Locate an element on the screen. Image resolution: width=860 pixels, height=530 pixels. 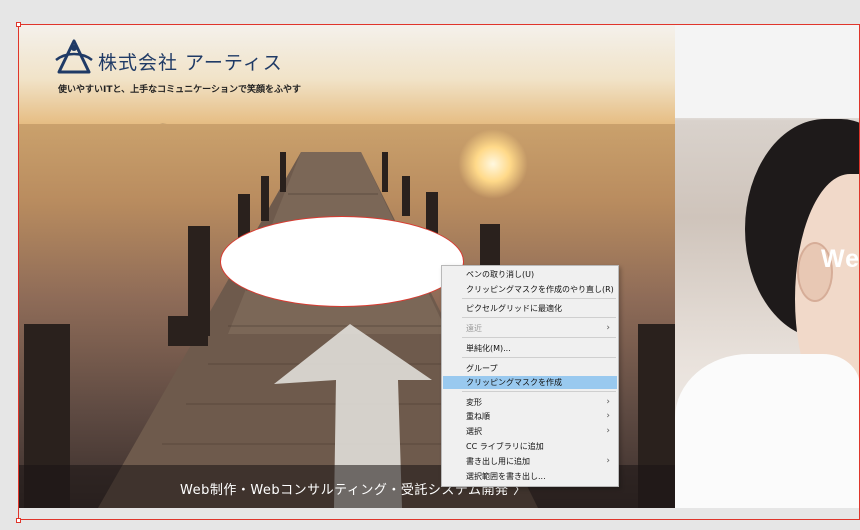
menu-item-label: 書き出し用に追加 is located at coordinates (498, 461).